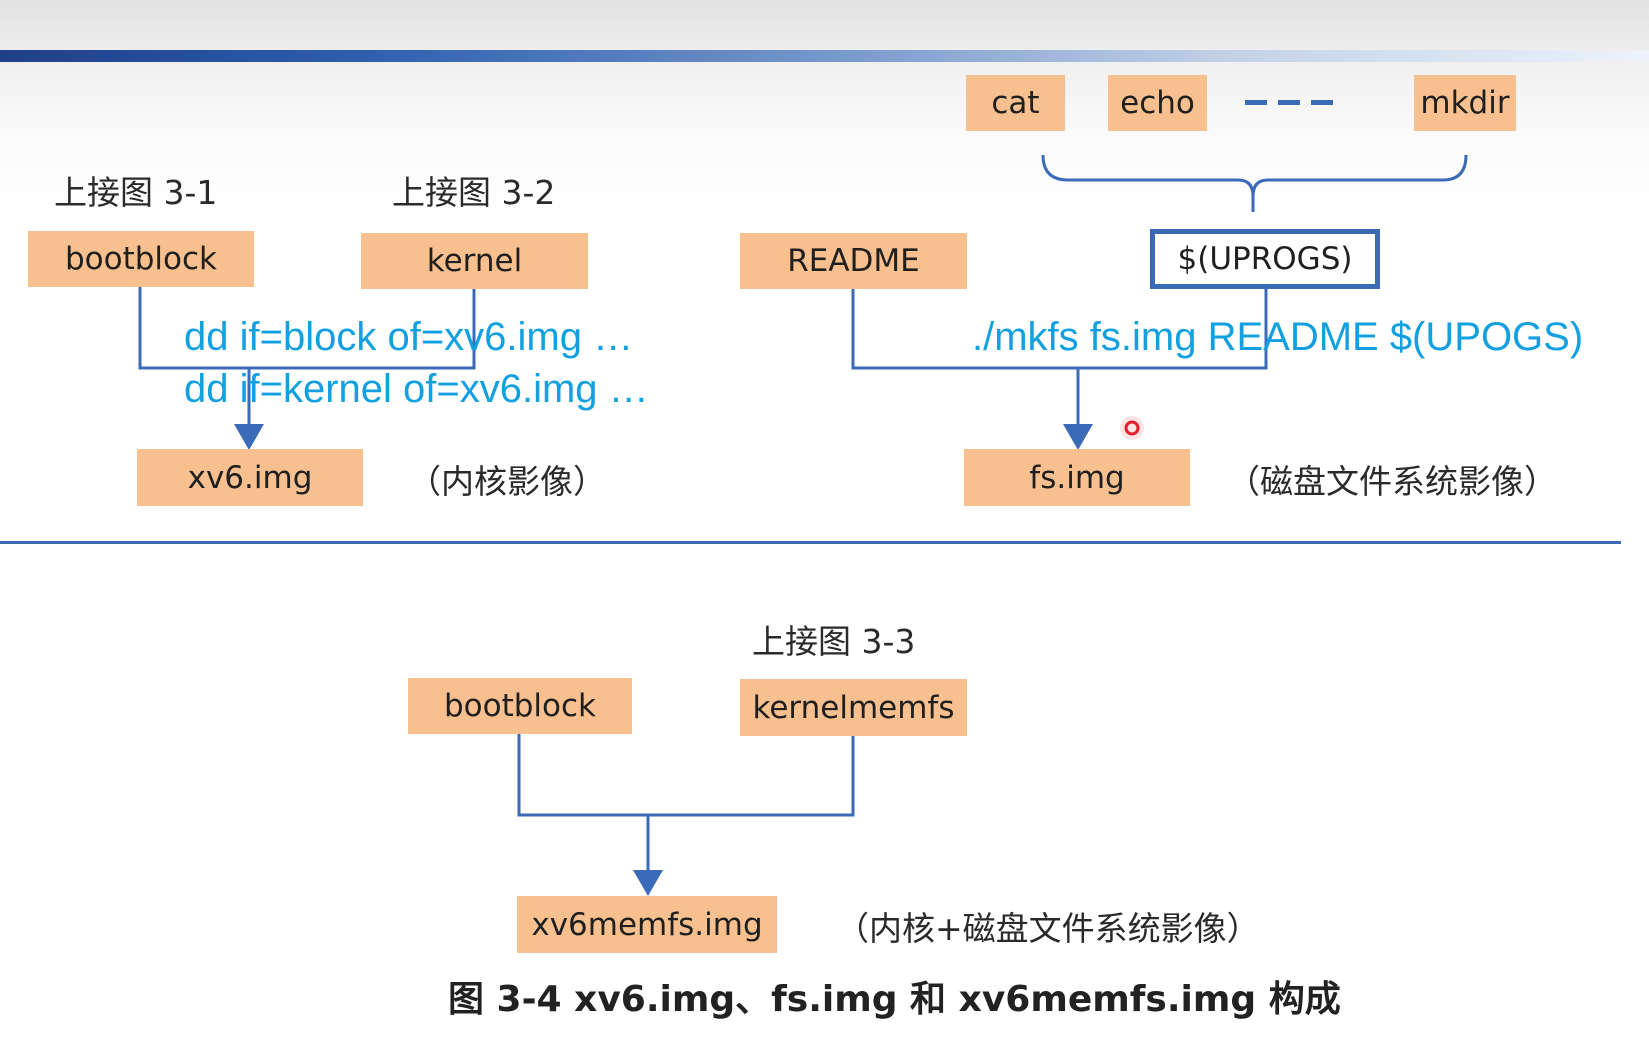 This screenshot has height=1057, width=1649. I want to click on ellipsis-dashes, so click(1290, 102).